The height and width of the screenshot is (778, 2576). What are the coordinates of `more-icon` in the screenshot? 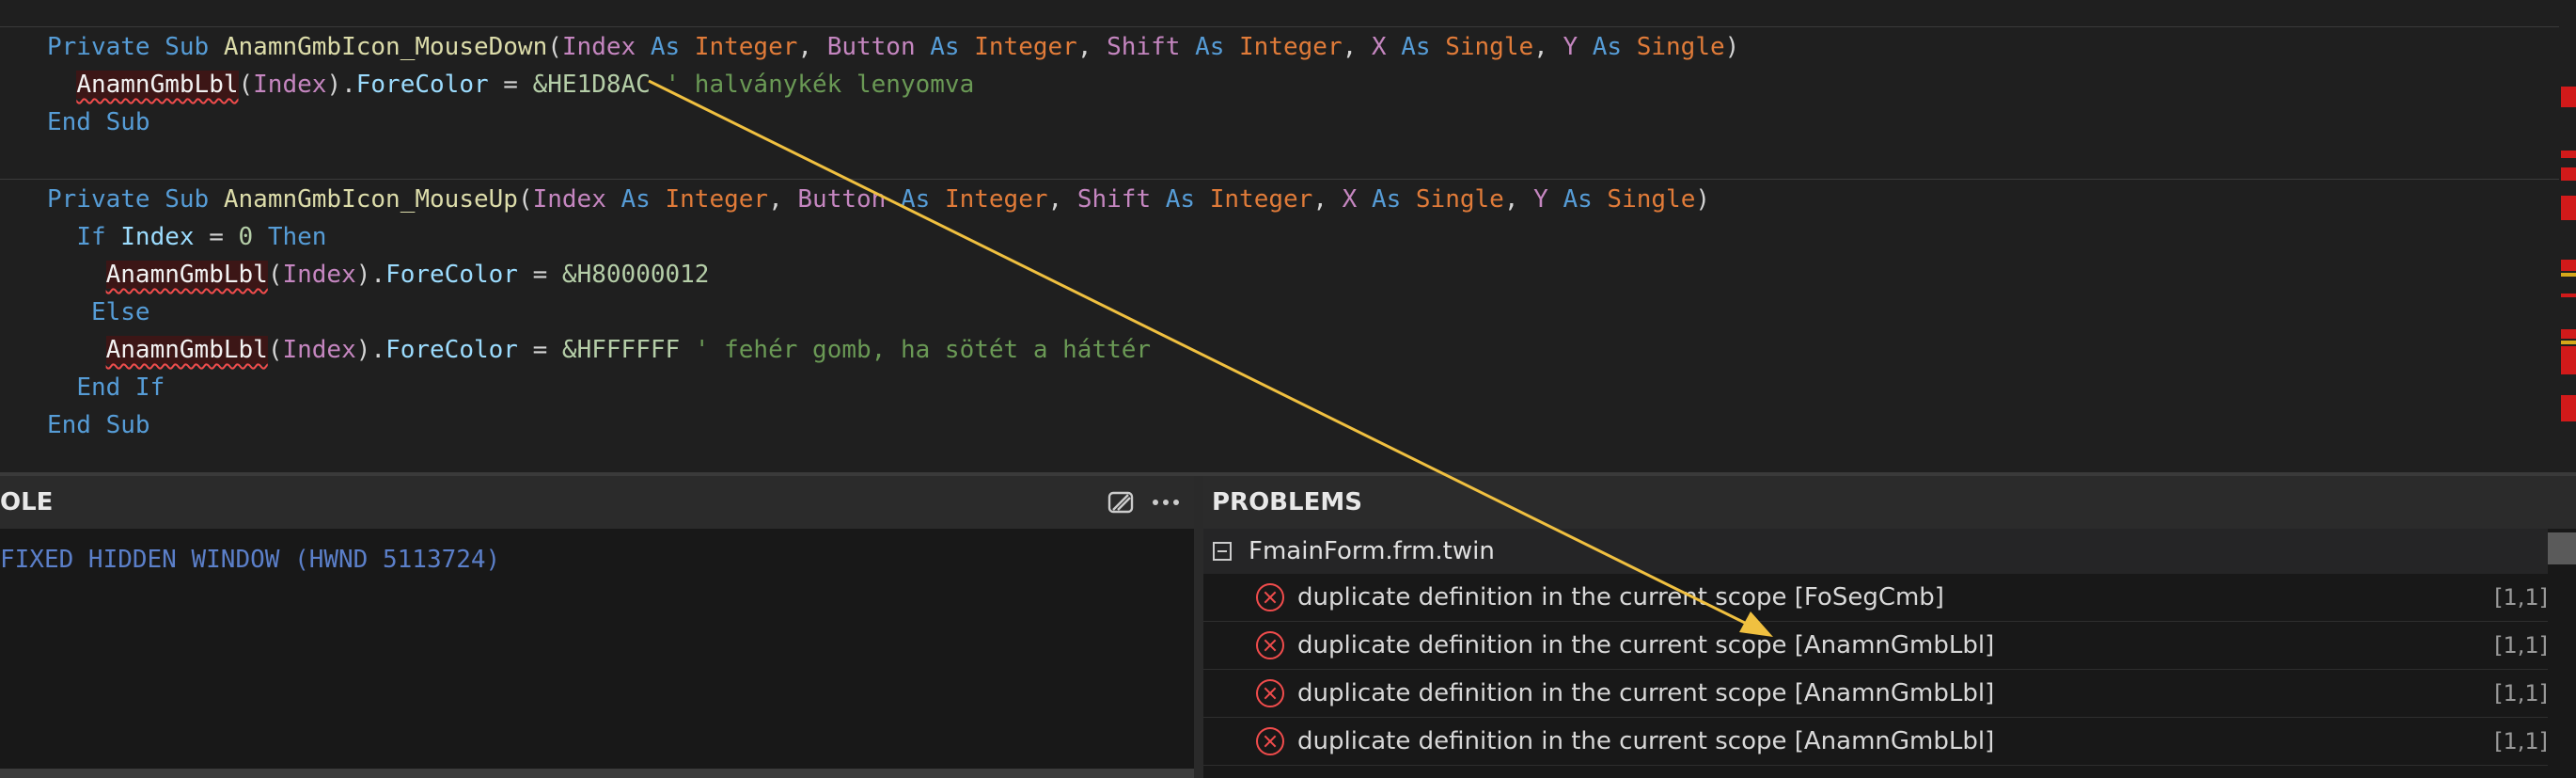 It's located at (1166, 502).